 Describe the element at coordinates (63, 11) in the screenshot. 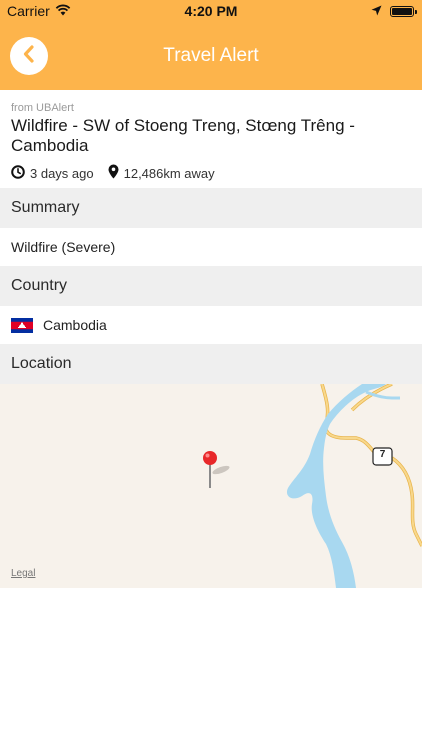

I see `wifi-icon` at that location.